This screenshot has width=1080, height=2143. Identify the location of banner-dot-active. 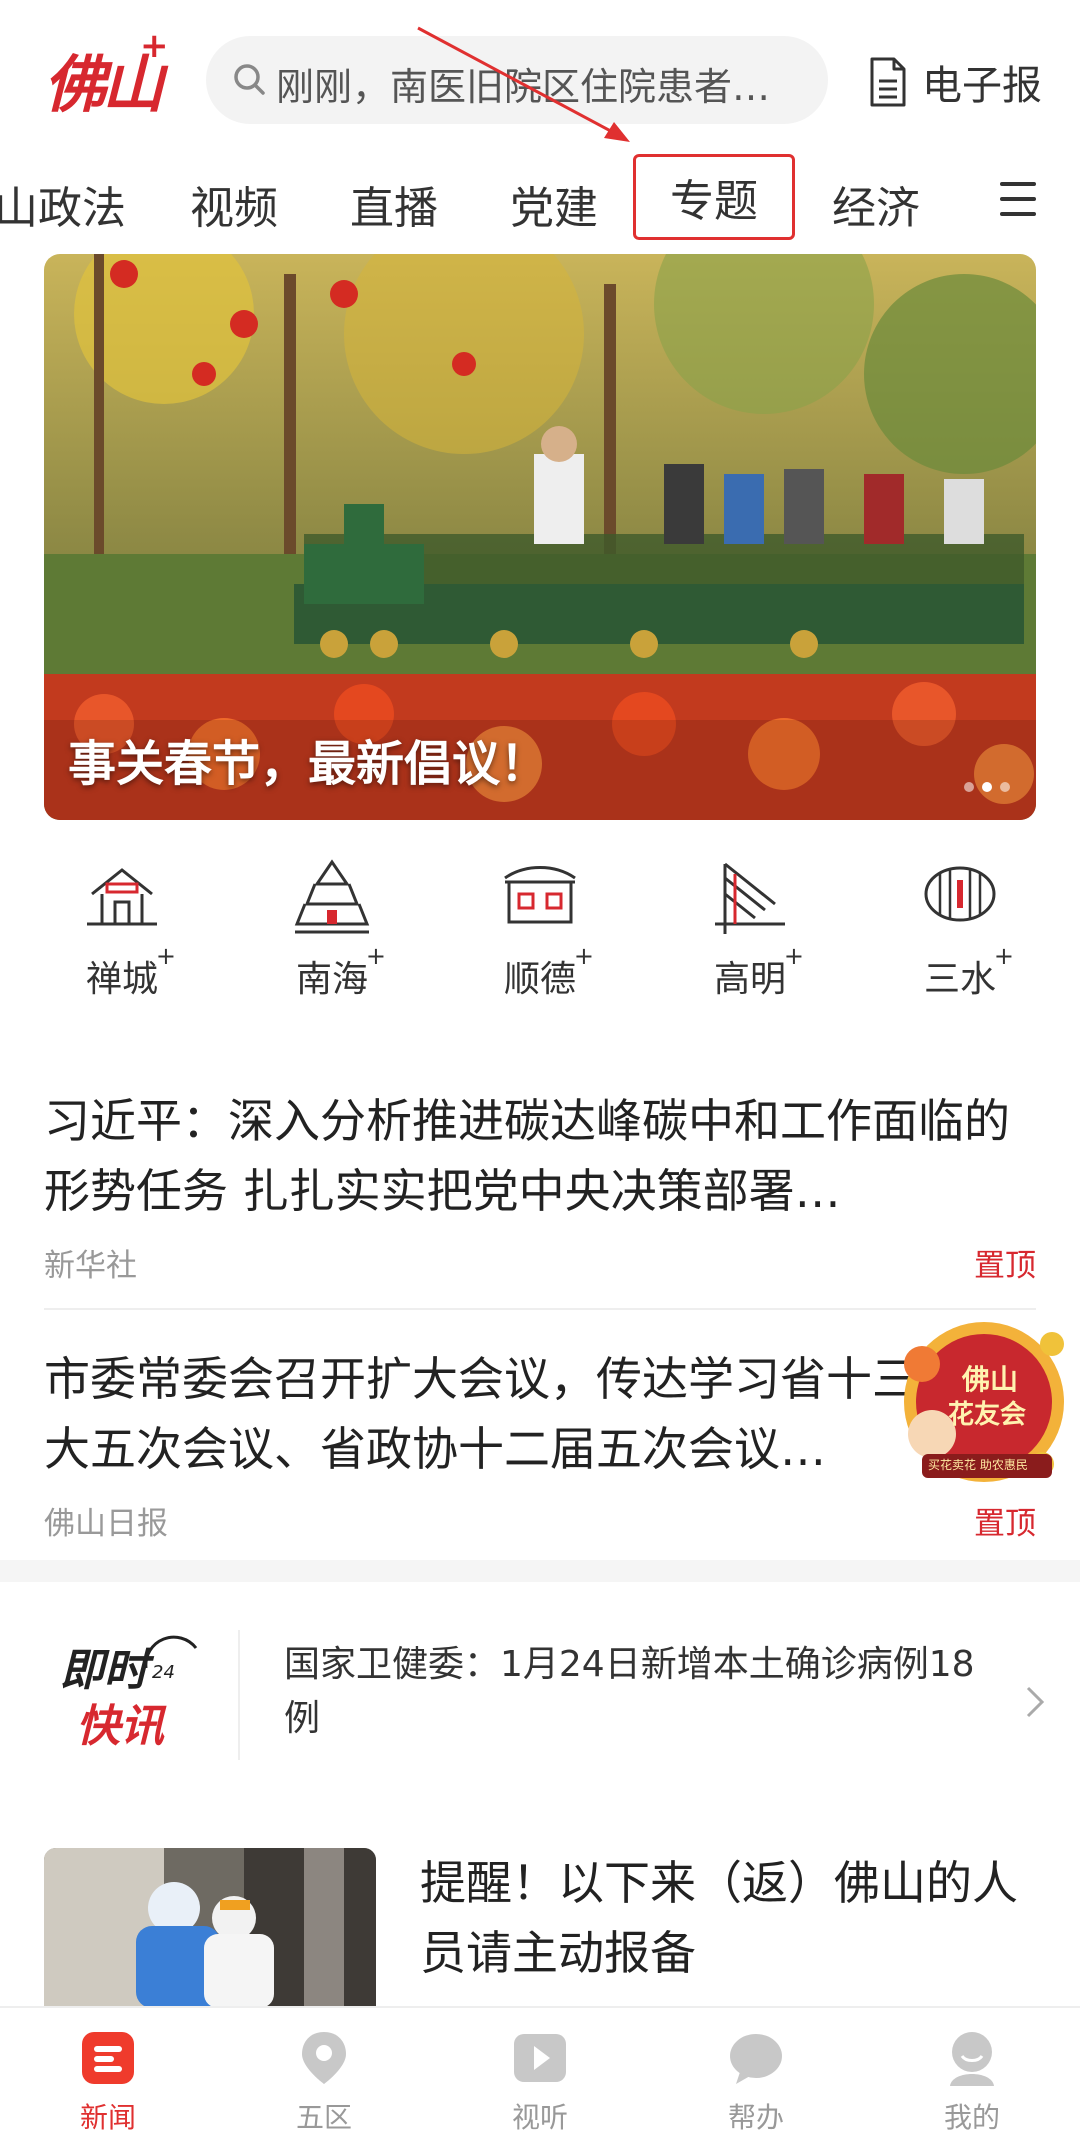
(987, 787).